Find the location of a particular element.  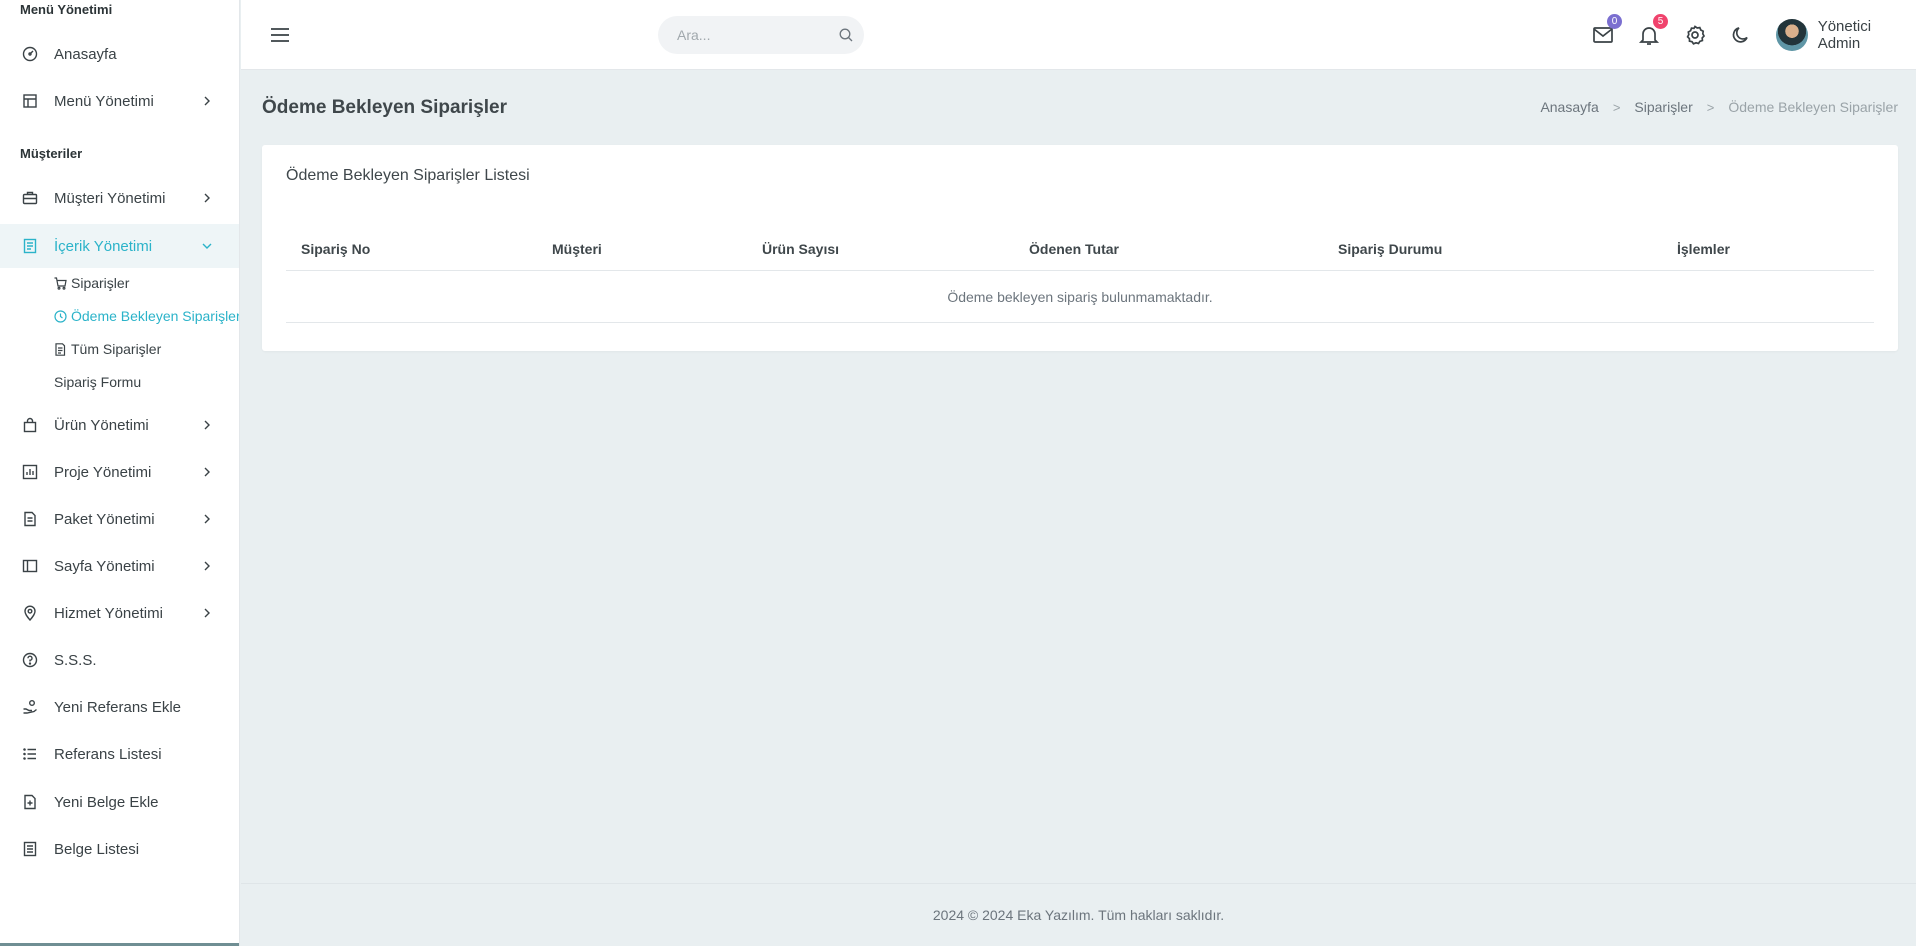

column-header-paid-amount: Ödenen Tutar is located at coordinates (1074, 249).